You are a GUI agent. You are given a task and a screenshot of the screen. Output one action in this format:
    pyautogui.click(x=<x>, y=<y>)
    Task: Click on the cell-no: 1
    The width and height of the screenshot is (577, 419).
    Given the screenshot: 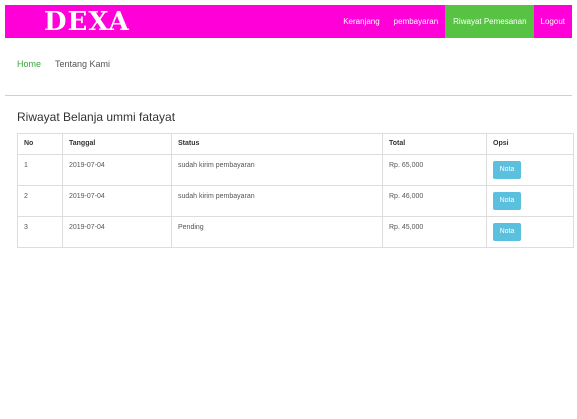 What is the action you would take?
    pyautogui.click(x=40, y=170)
    